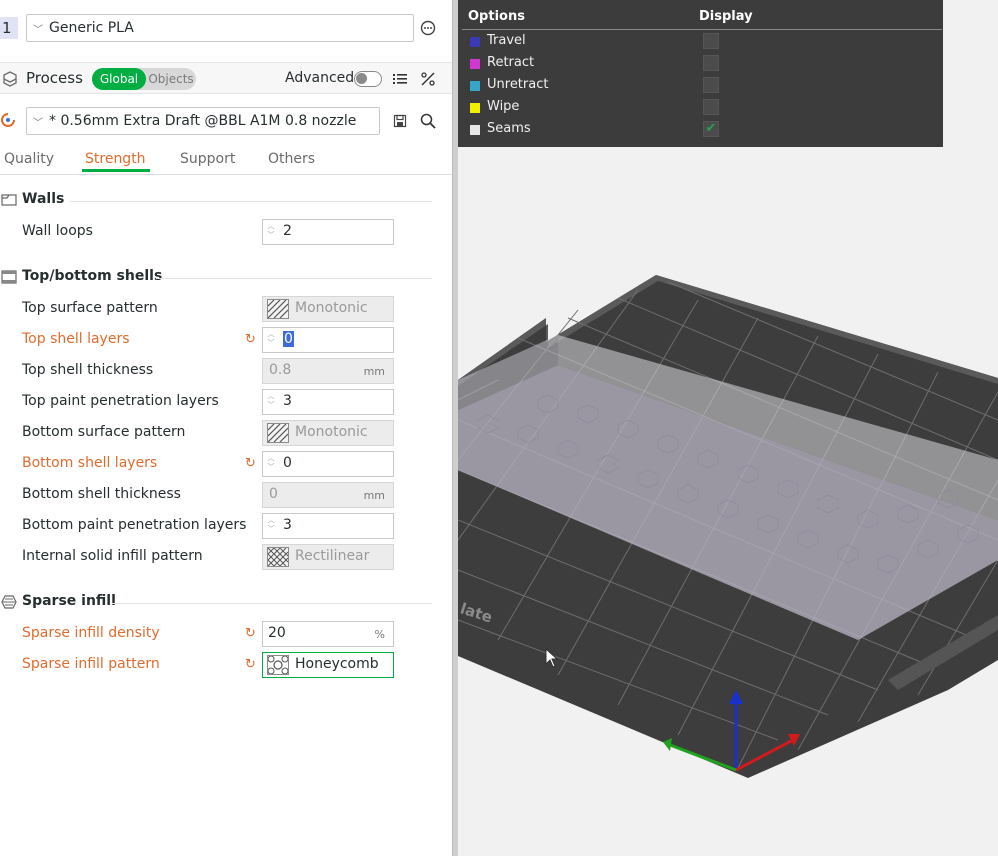 The height and width of the screenshot is (856, 998). Describe the element at coordinates (221, 603) in the screenshot. I see `sparse-infill-section: Sparse infill` at that location.